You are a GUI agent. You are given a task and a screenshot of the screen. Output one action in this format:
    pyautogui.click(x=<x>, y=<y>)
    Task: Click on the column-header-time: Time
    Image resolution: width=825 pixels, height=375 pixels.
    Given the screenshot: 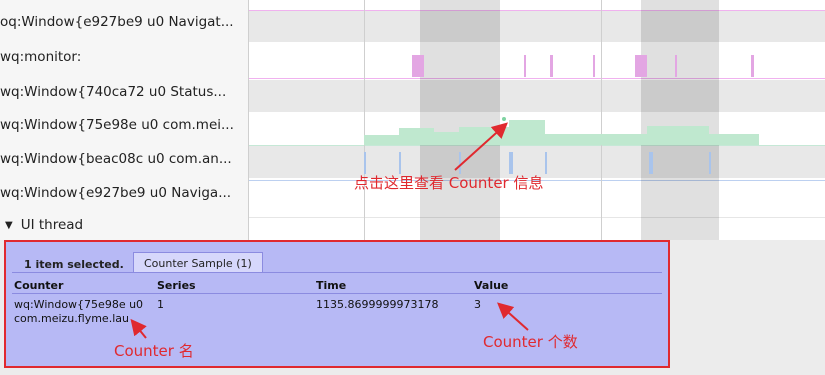 What is the action you would take?
    pyautogui.click(x=331, y=285)
    